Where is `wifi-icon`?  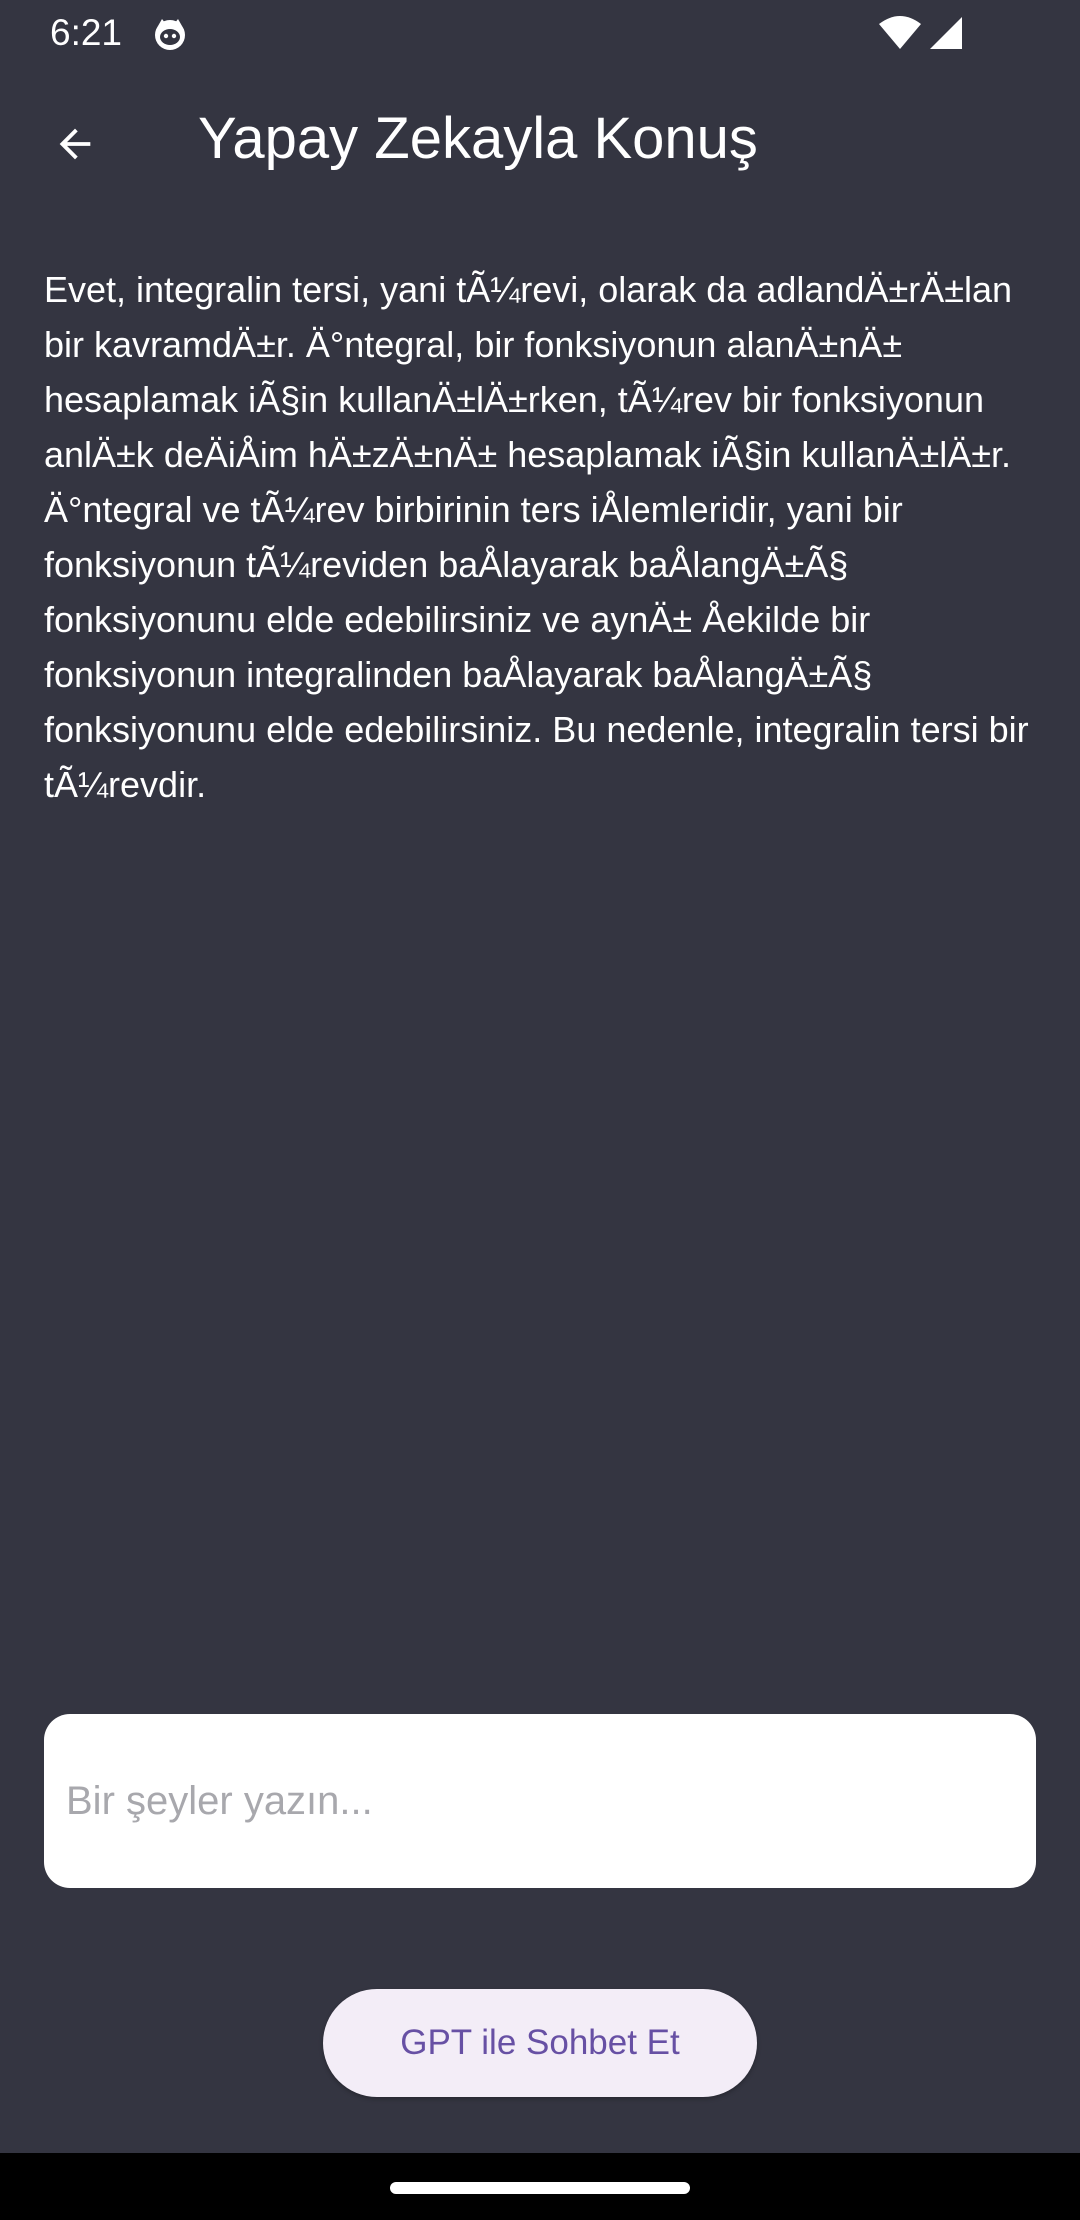 wifi-icon is located at coordinates (900, 32).